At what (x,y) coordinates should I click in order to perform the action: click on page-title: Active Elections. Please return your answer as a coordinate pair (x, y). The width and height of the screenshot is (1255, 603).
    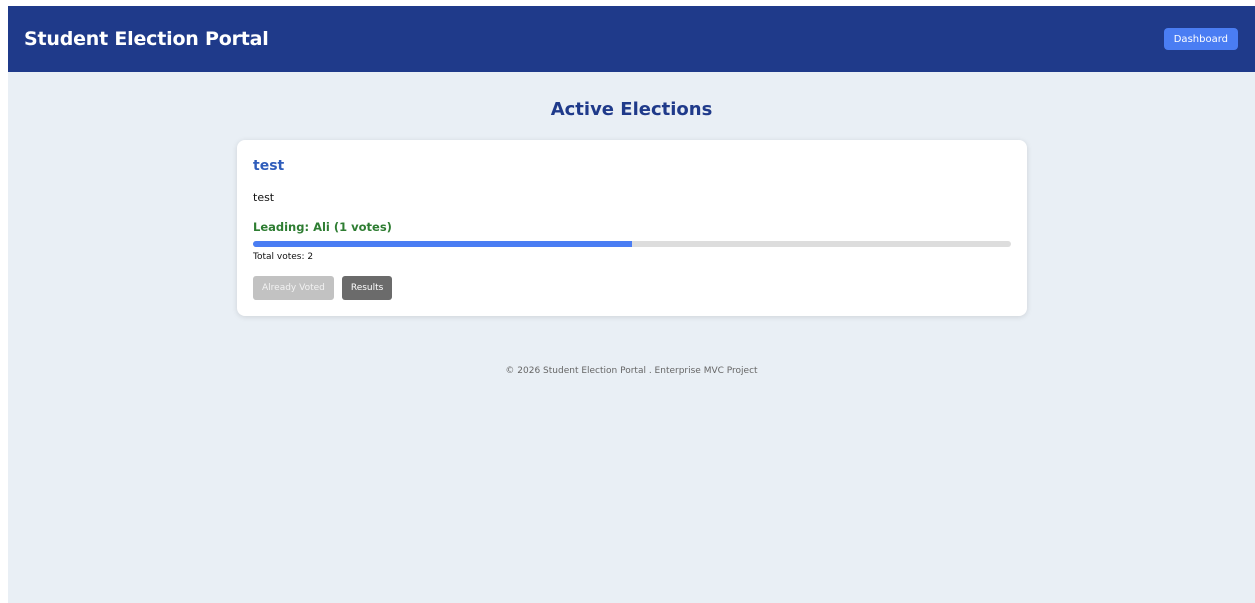
    Looking at the image, I should click on (631, 109).